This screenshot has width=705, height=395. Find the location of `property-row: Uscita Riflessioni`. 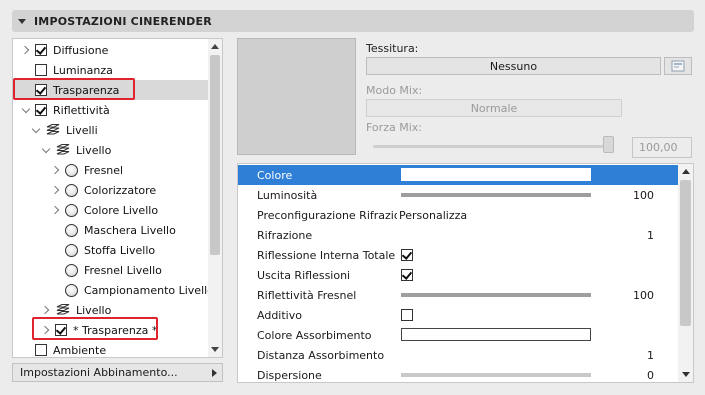

property-row: Uscita Riflessioni is located at coordinates (458, 275).